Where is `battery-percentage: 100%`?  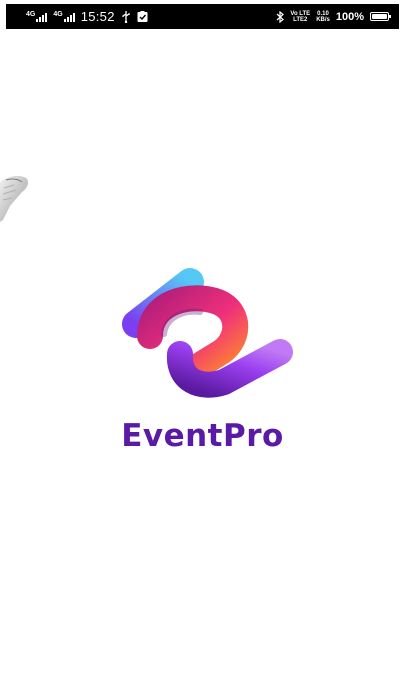 battery-percentage: 100% is located at coordinates (349, 16).